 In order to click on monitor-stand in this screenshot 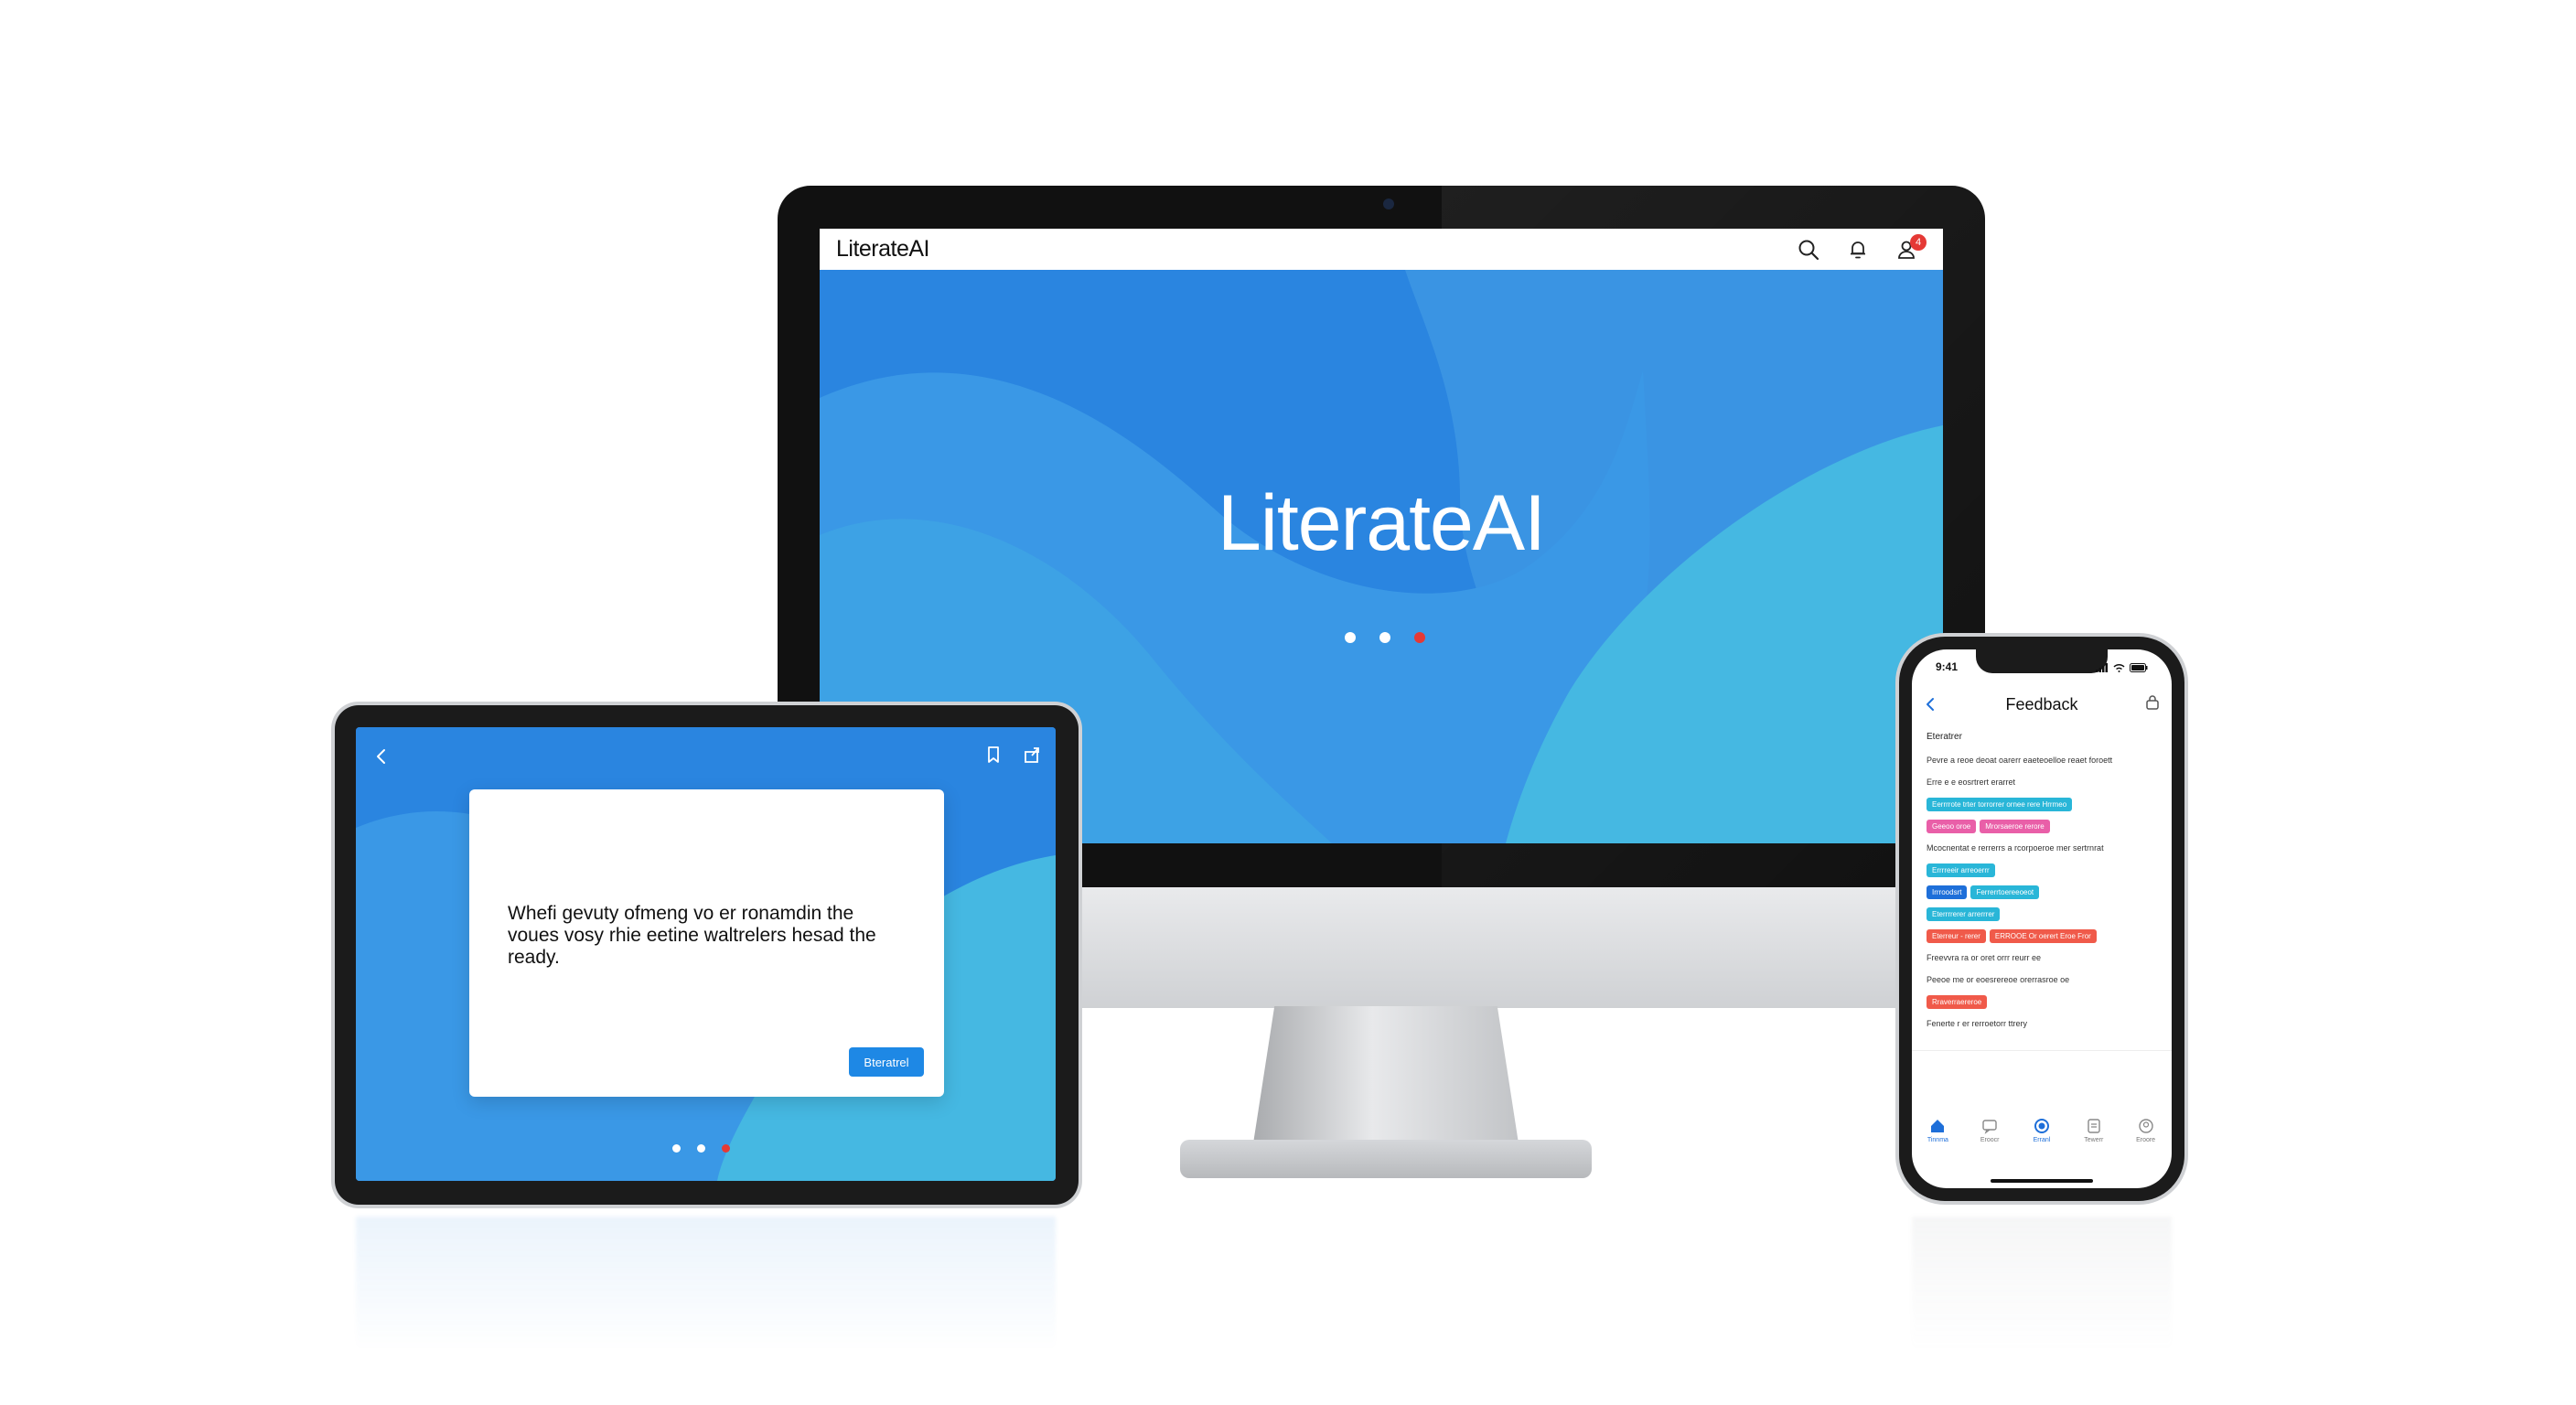, I will do `click(1386, 1075)`.